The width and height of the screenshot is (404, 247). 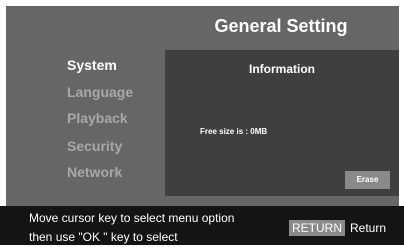 What do you see at coordinates (103, 237) in the screenshot?
I see `hint-line-2: then use "OK " key to select` at bounding box center [103, 237].